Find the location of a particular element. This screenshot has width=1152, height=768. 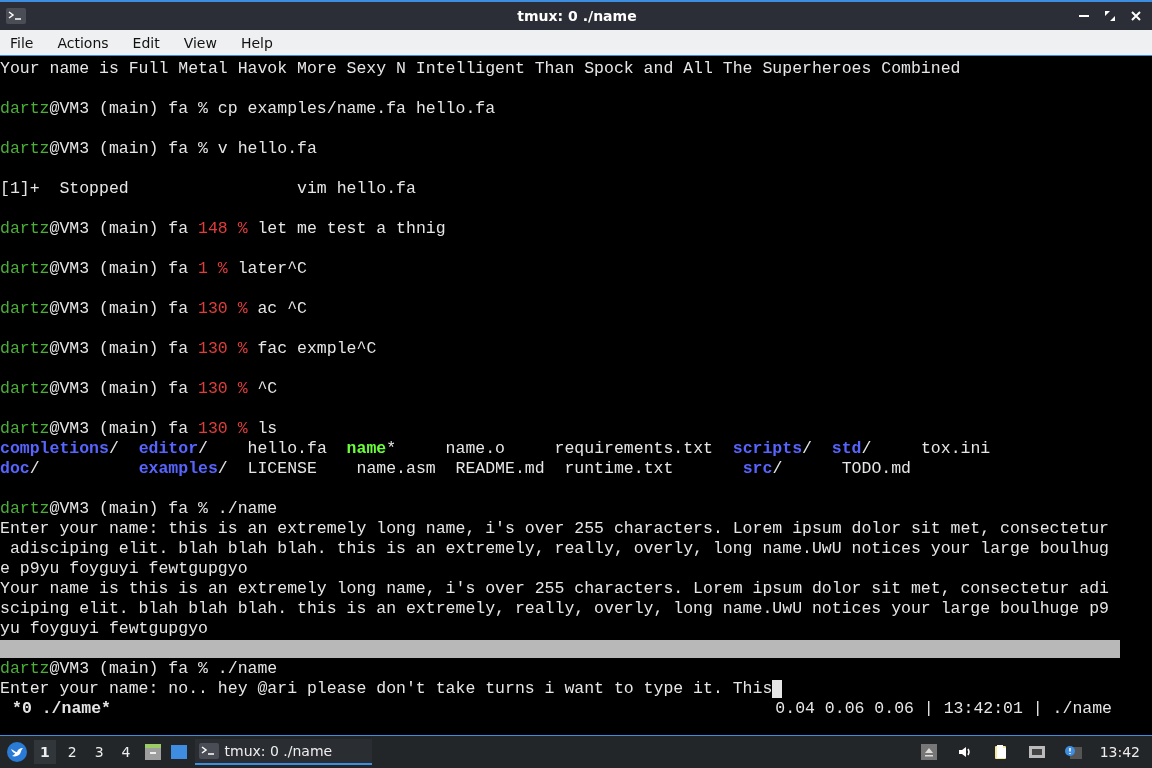

terminal-line: dartz@VM3 (main) fa 130 % ls is located at coordinates (139, 429).